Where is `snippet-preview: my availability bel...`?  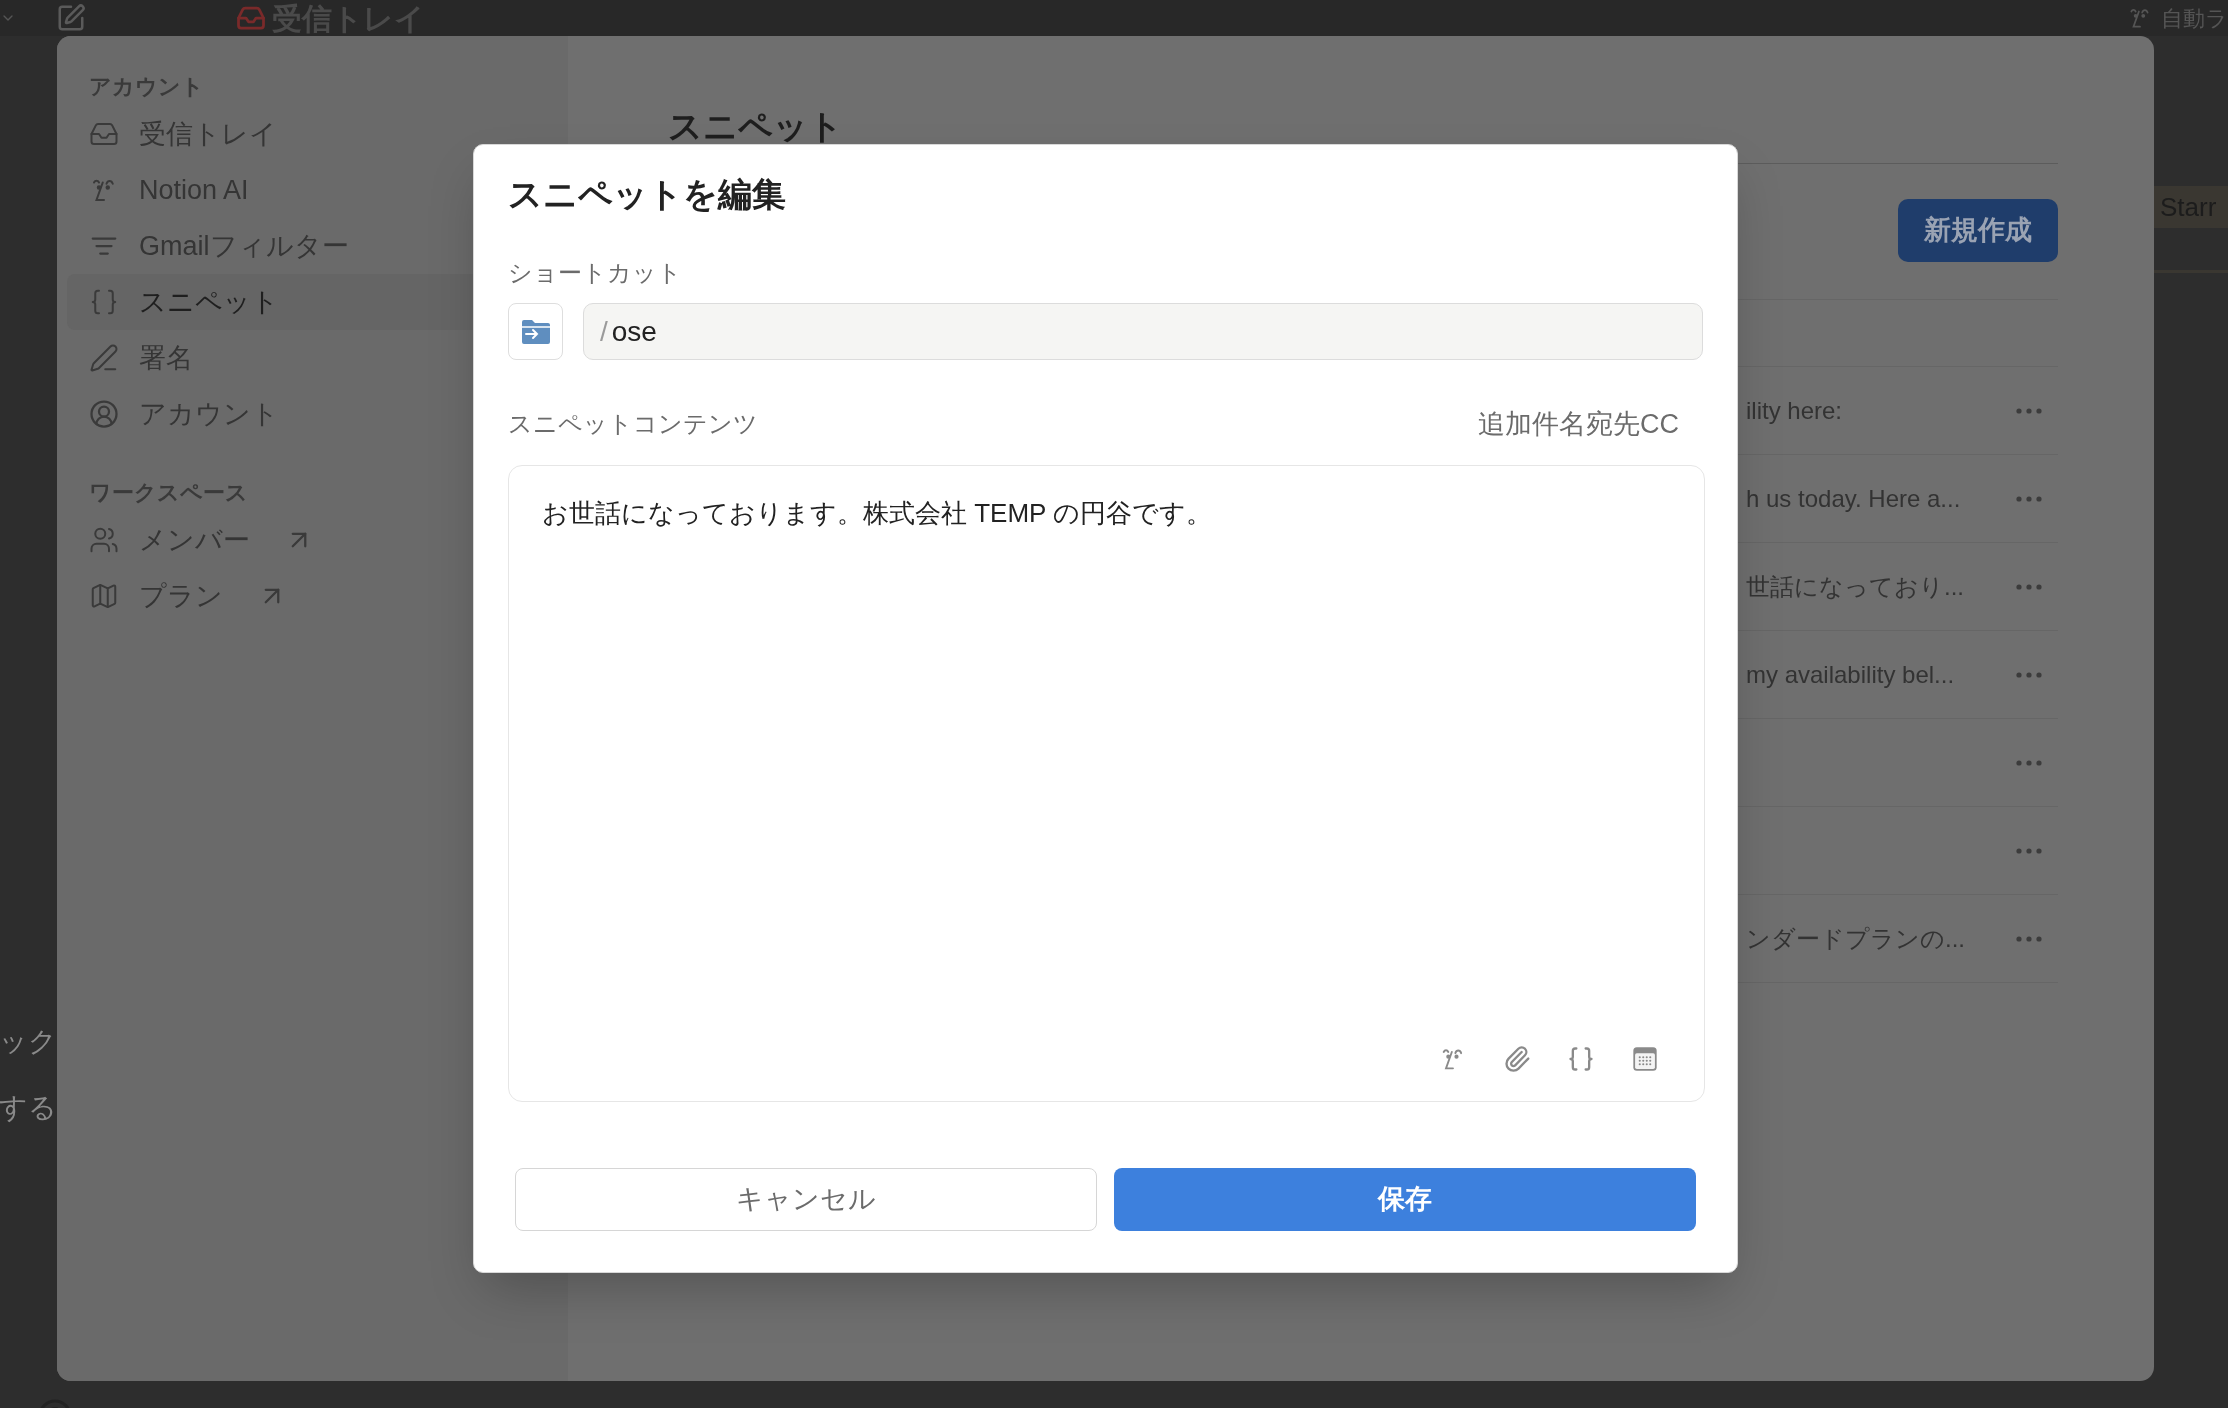
snippet-preview: my availability bel... is located at coordinates (1850, 674).